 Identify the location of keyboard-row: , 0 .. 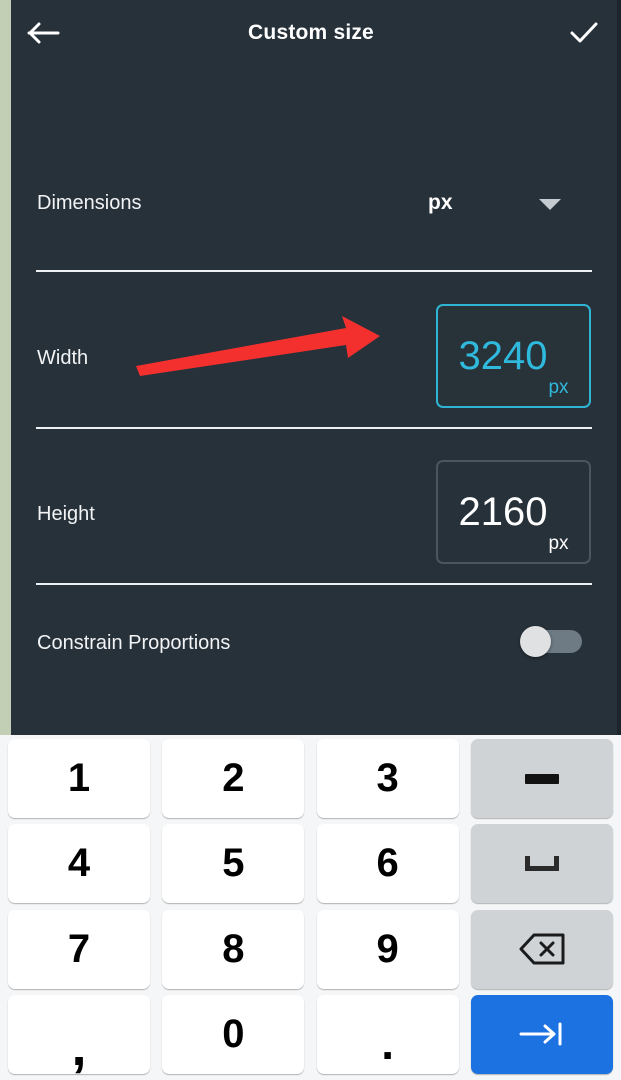
(310, 1034).